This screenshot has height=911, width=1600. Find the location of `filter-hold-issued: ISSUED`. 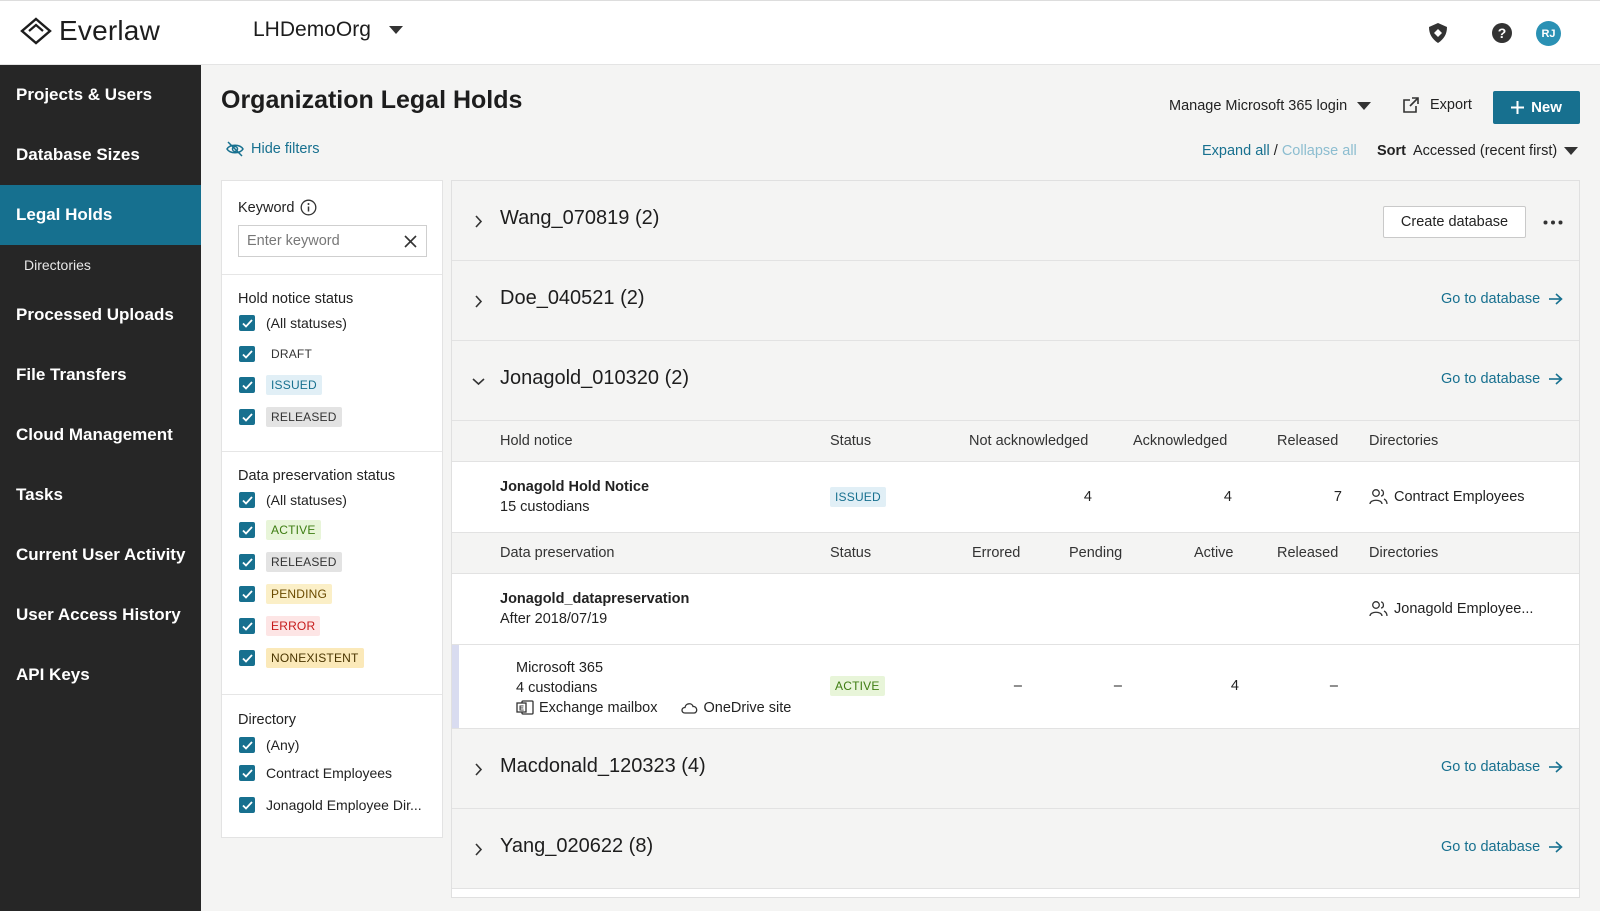

filter-hold-issued: ISSUED is located at coordinates (280, 385).